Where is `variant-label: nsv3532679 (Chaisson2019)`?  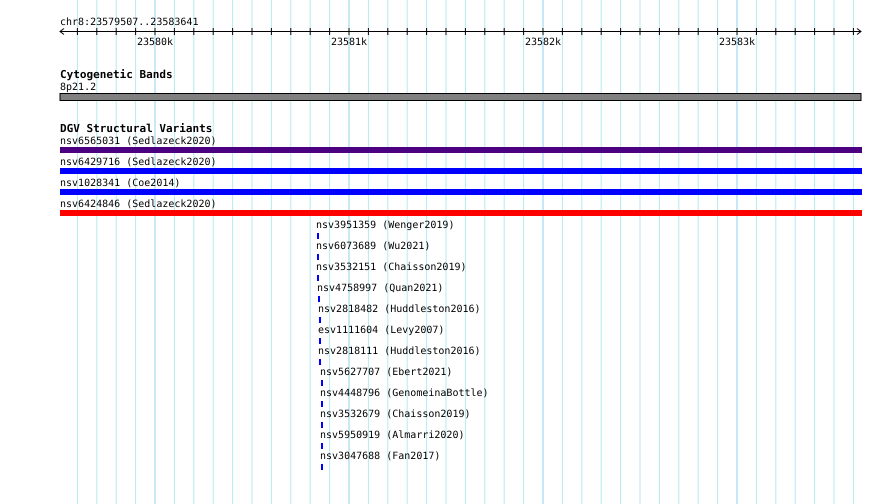
variant-label: nsv3532679 (Chaisson2019) is located at coordinates (395, 414).